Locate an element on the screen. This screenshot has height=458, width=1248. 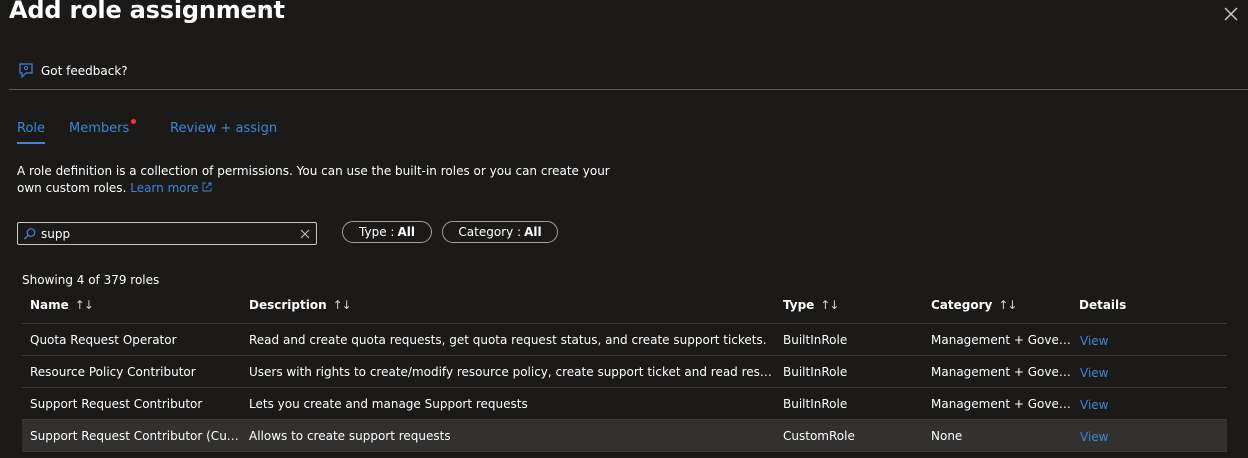
search-icon is located at coordinates (30, 233).